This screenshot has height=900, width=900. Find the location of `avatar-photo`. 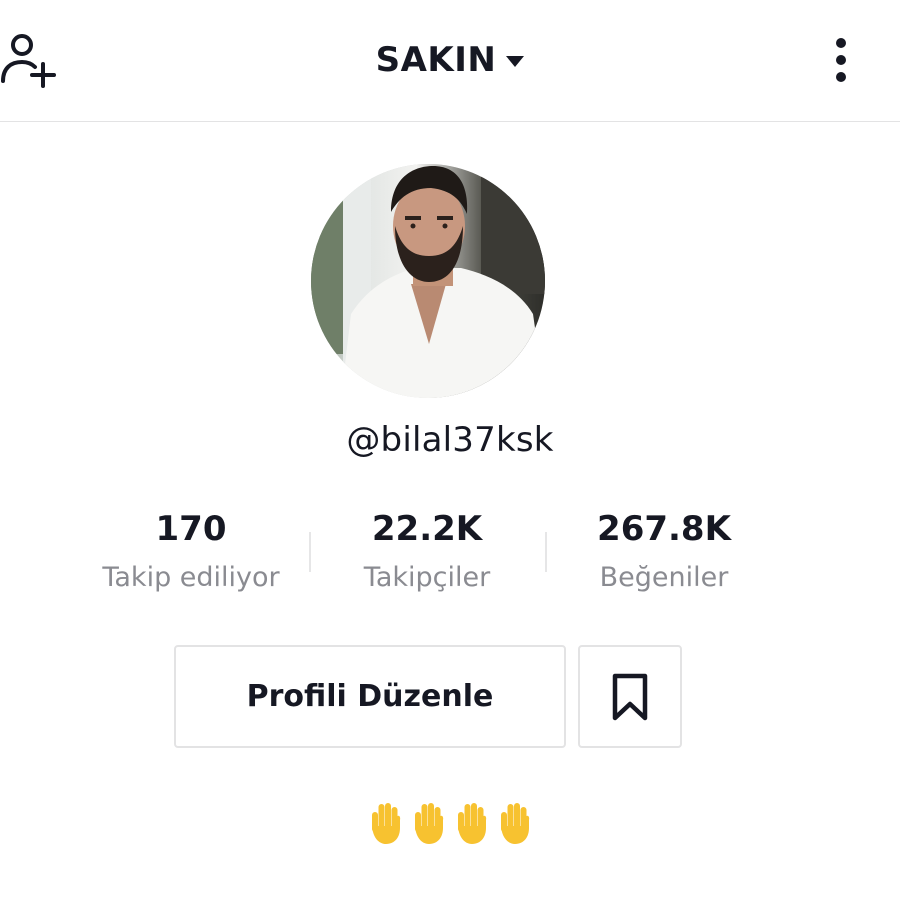

avatar-photo is located at coordinates (428, 281).